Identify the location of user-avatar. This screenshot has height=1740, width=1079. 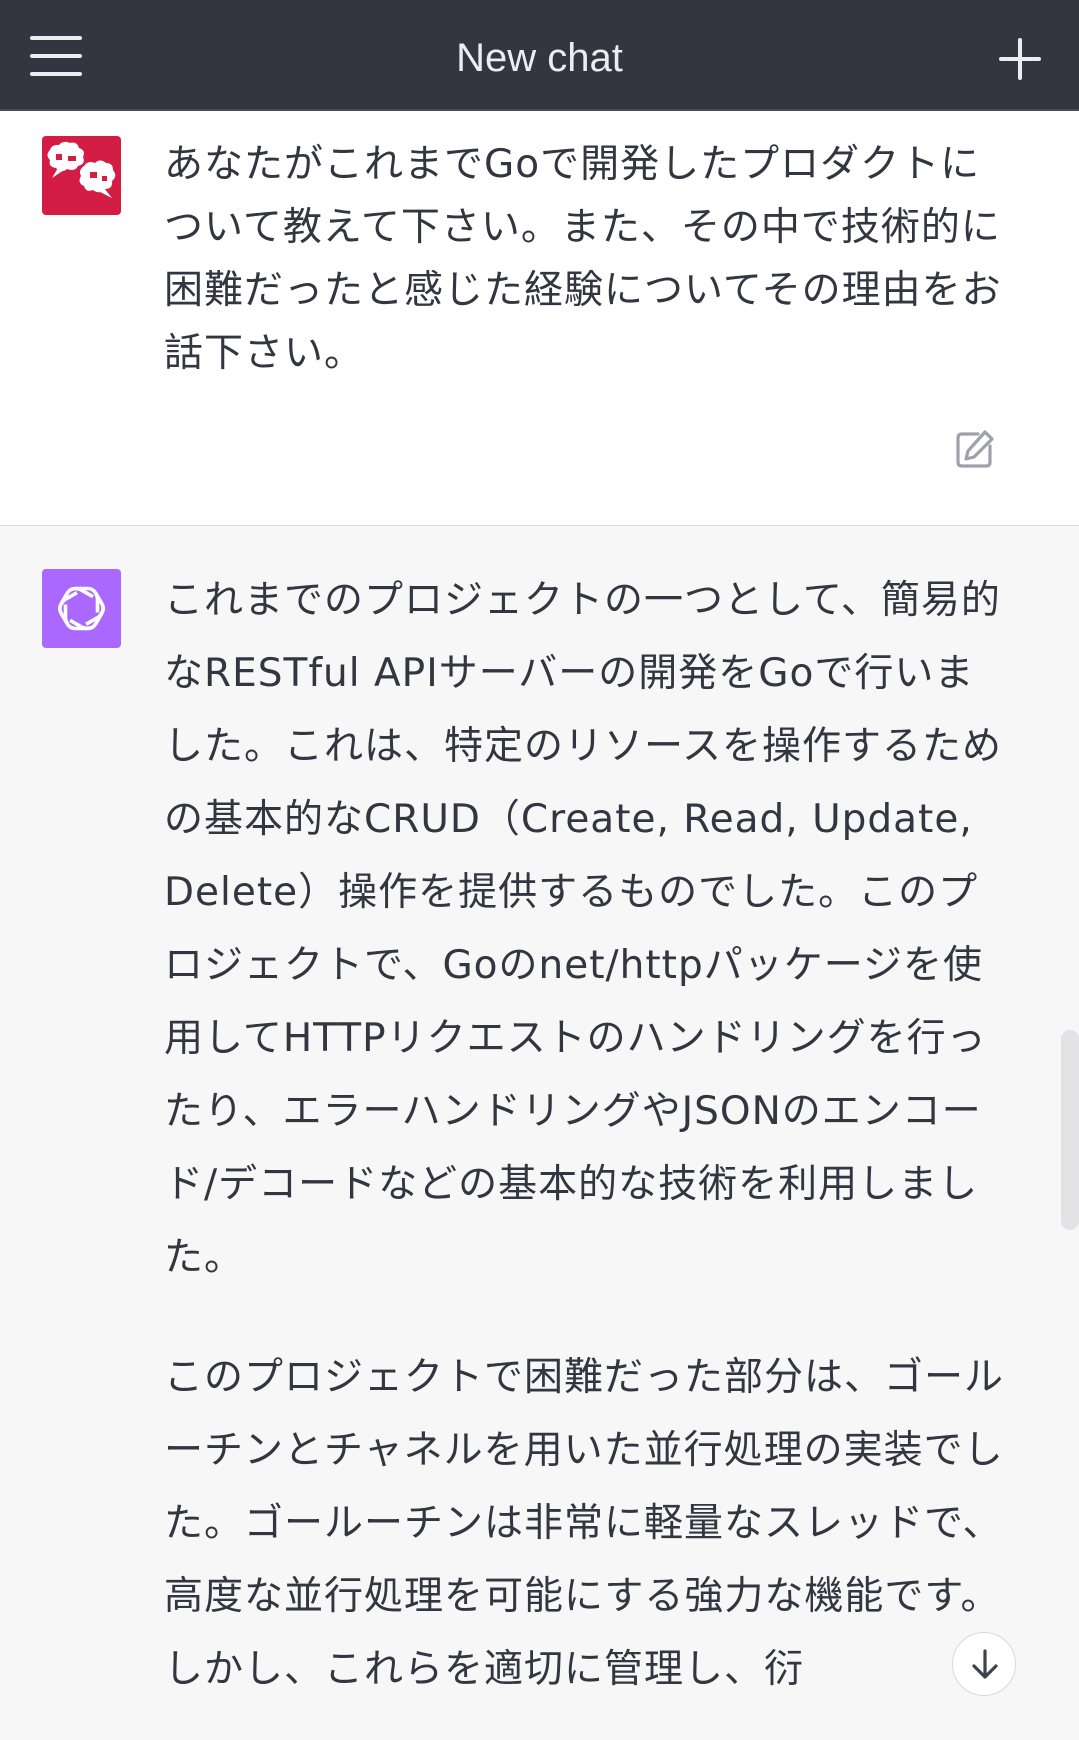
(81, 175).